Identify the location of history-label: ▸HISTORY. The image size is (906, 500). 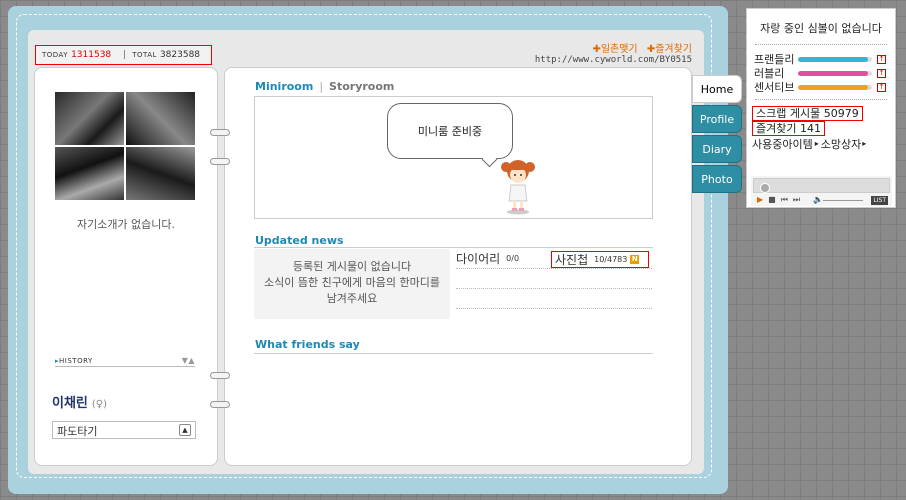
(74, 361).